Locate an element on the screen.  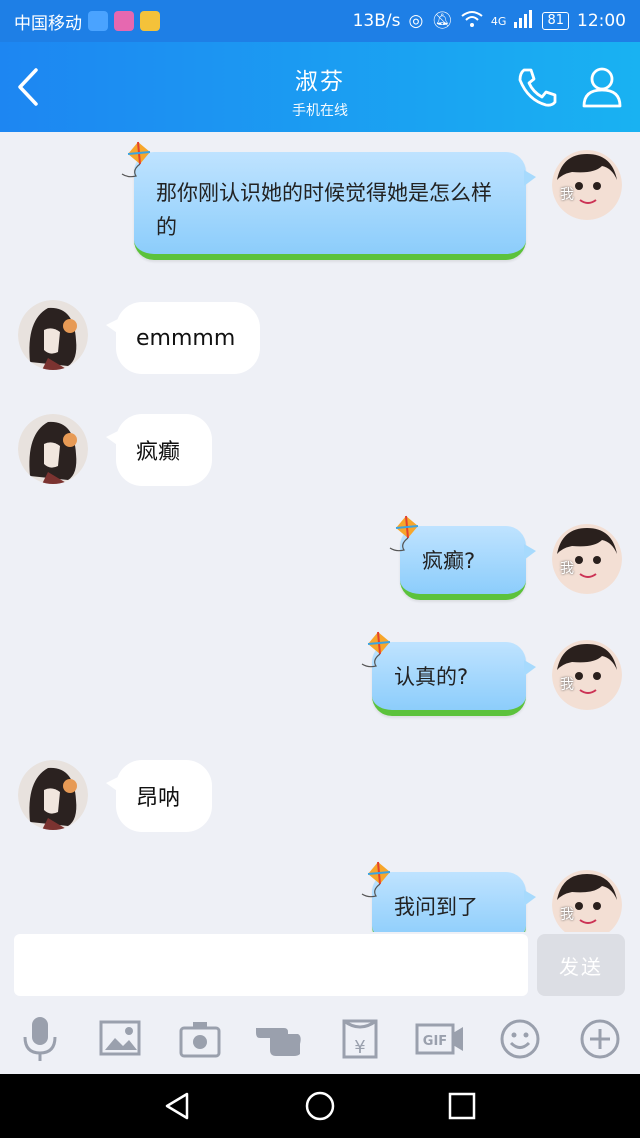
plus-icon is located at coordinates (600, 1039).